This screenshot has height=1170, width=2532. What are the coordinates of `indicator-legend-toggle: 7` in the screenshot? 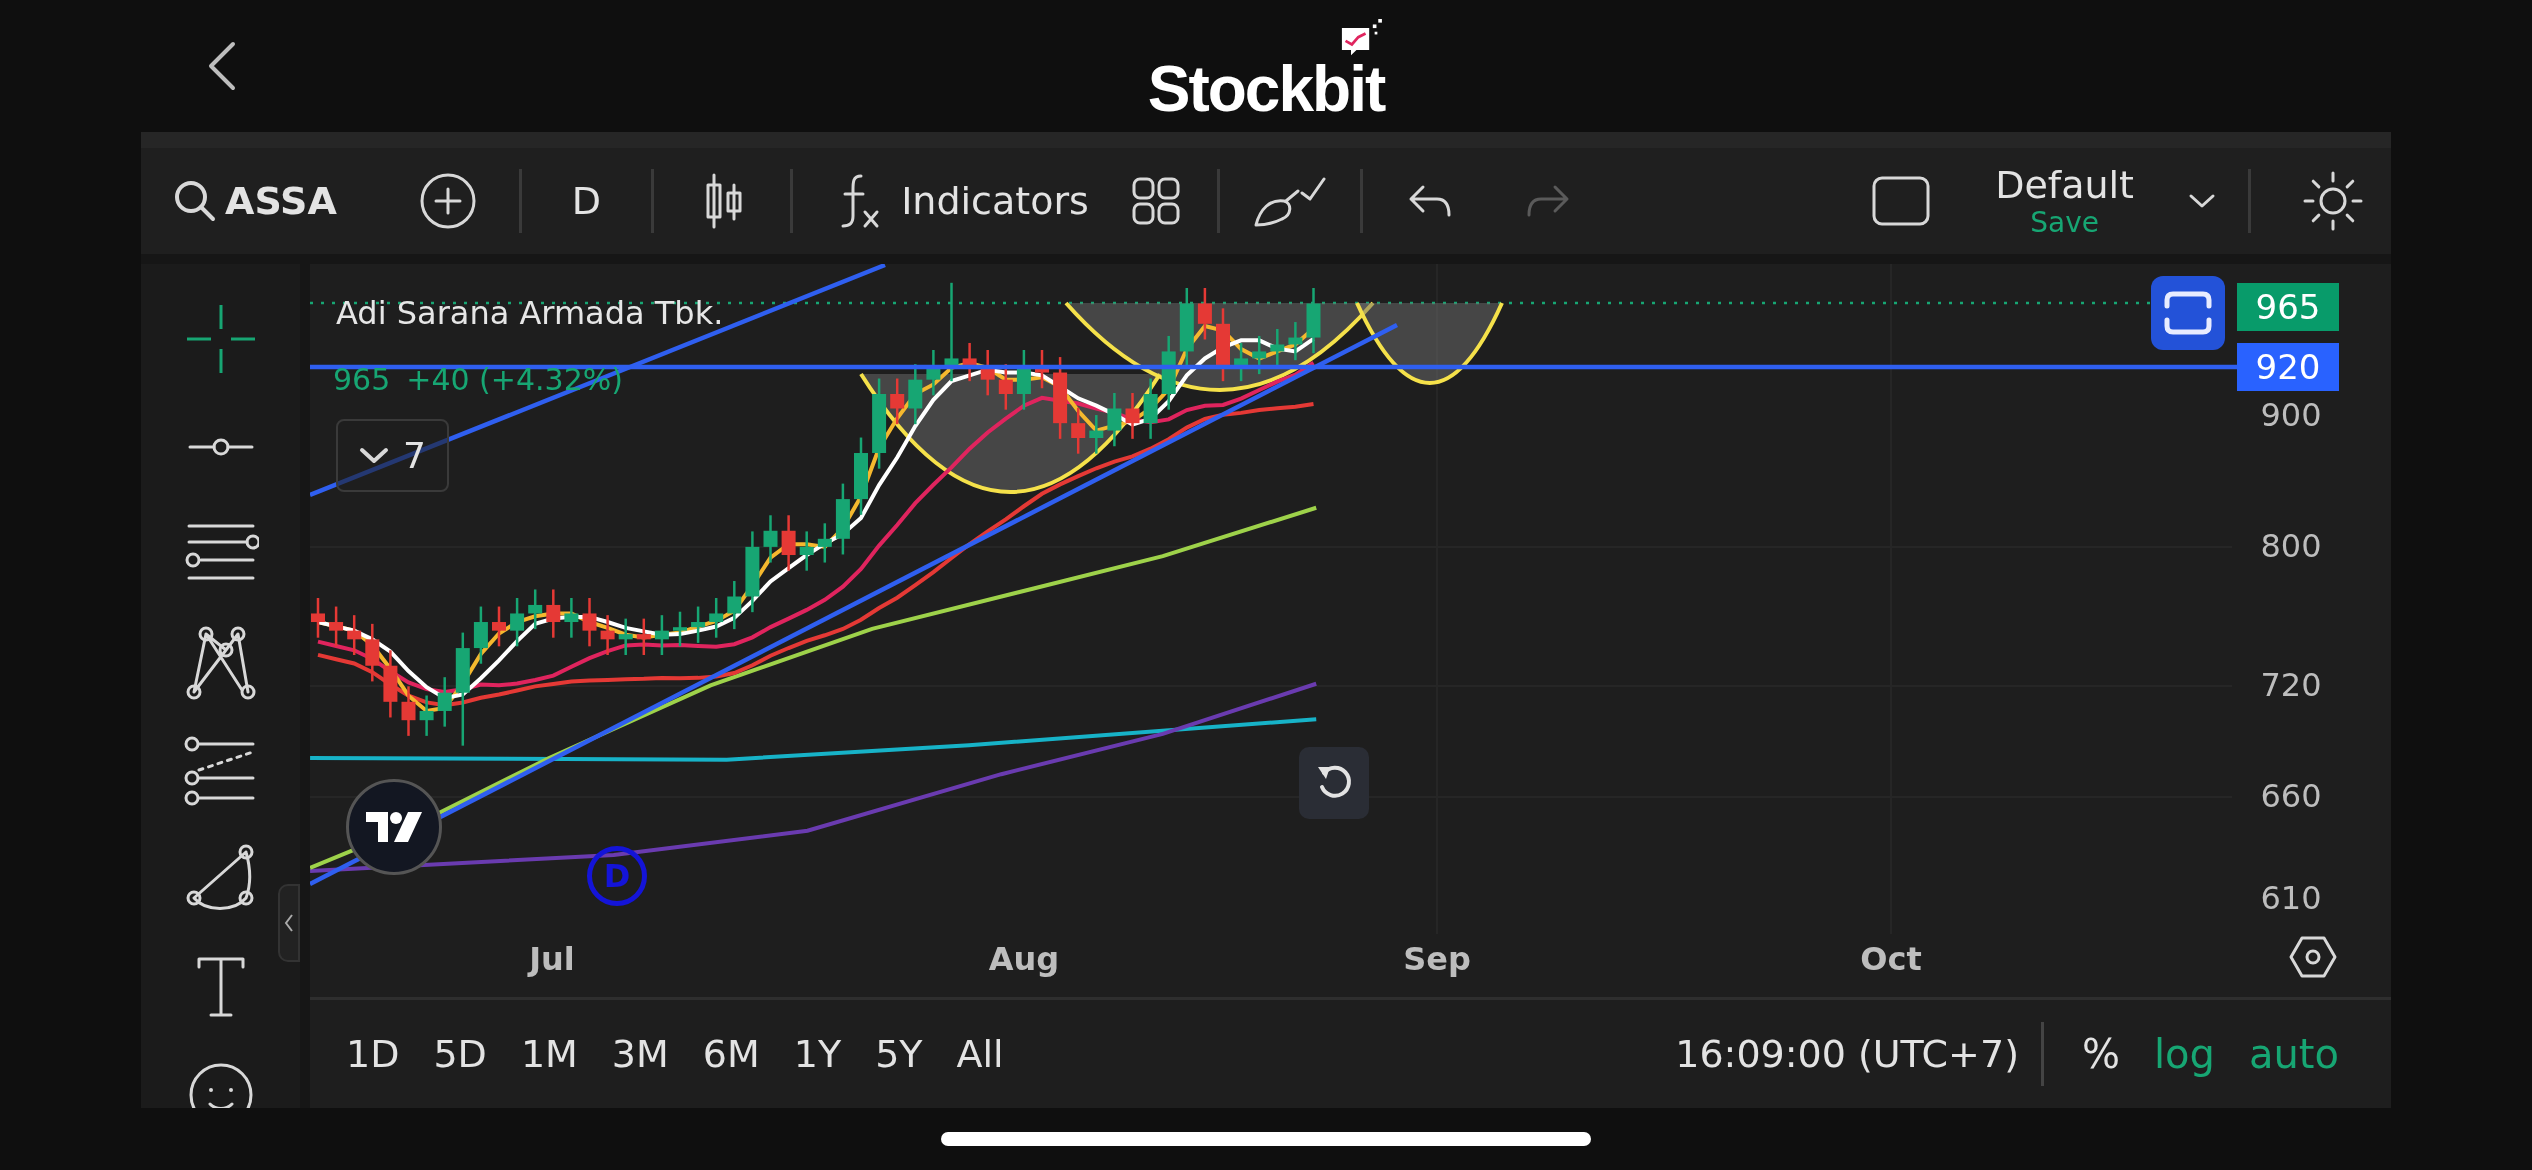 It's located at (392, 455).